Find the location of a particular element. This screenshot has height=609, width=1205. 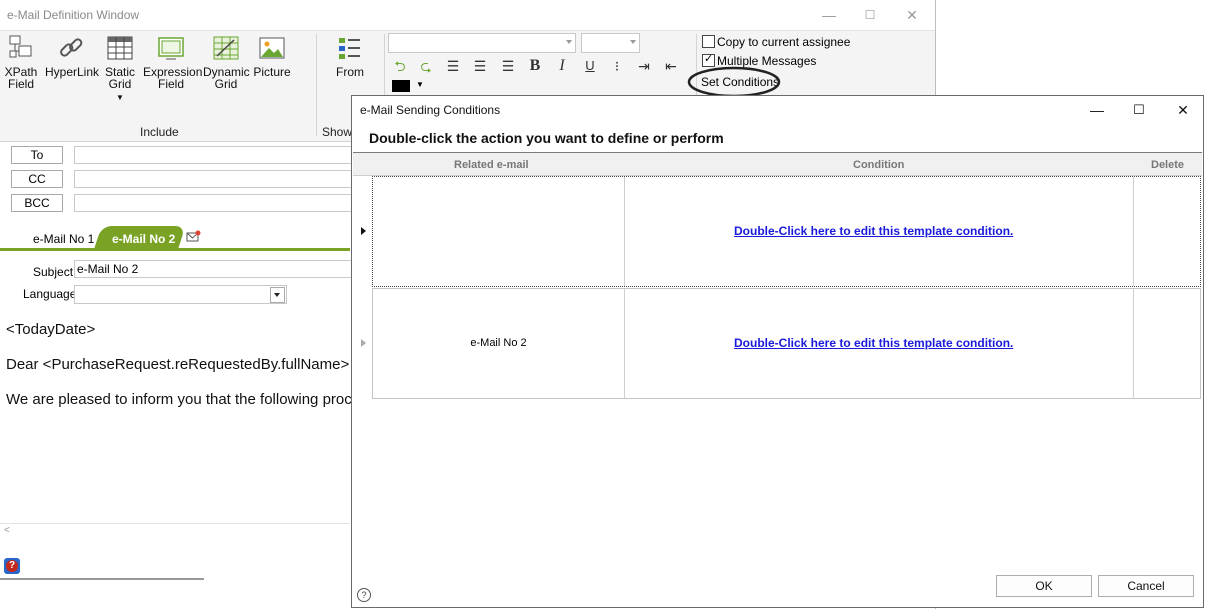

from-label: From is located at coordinates (350, 72).